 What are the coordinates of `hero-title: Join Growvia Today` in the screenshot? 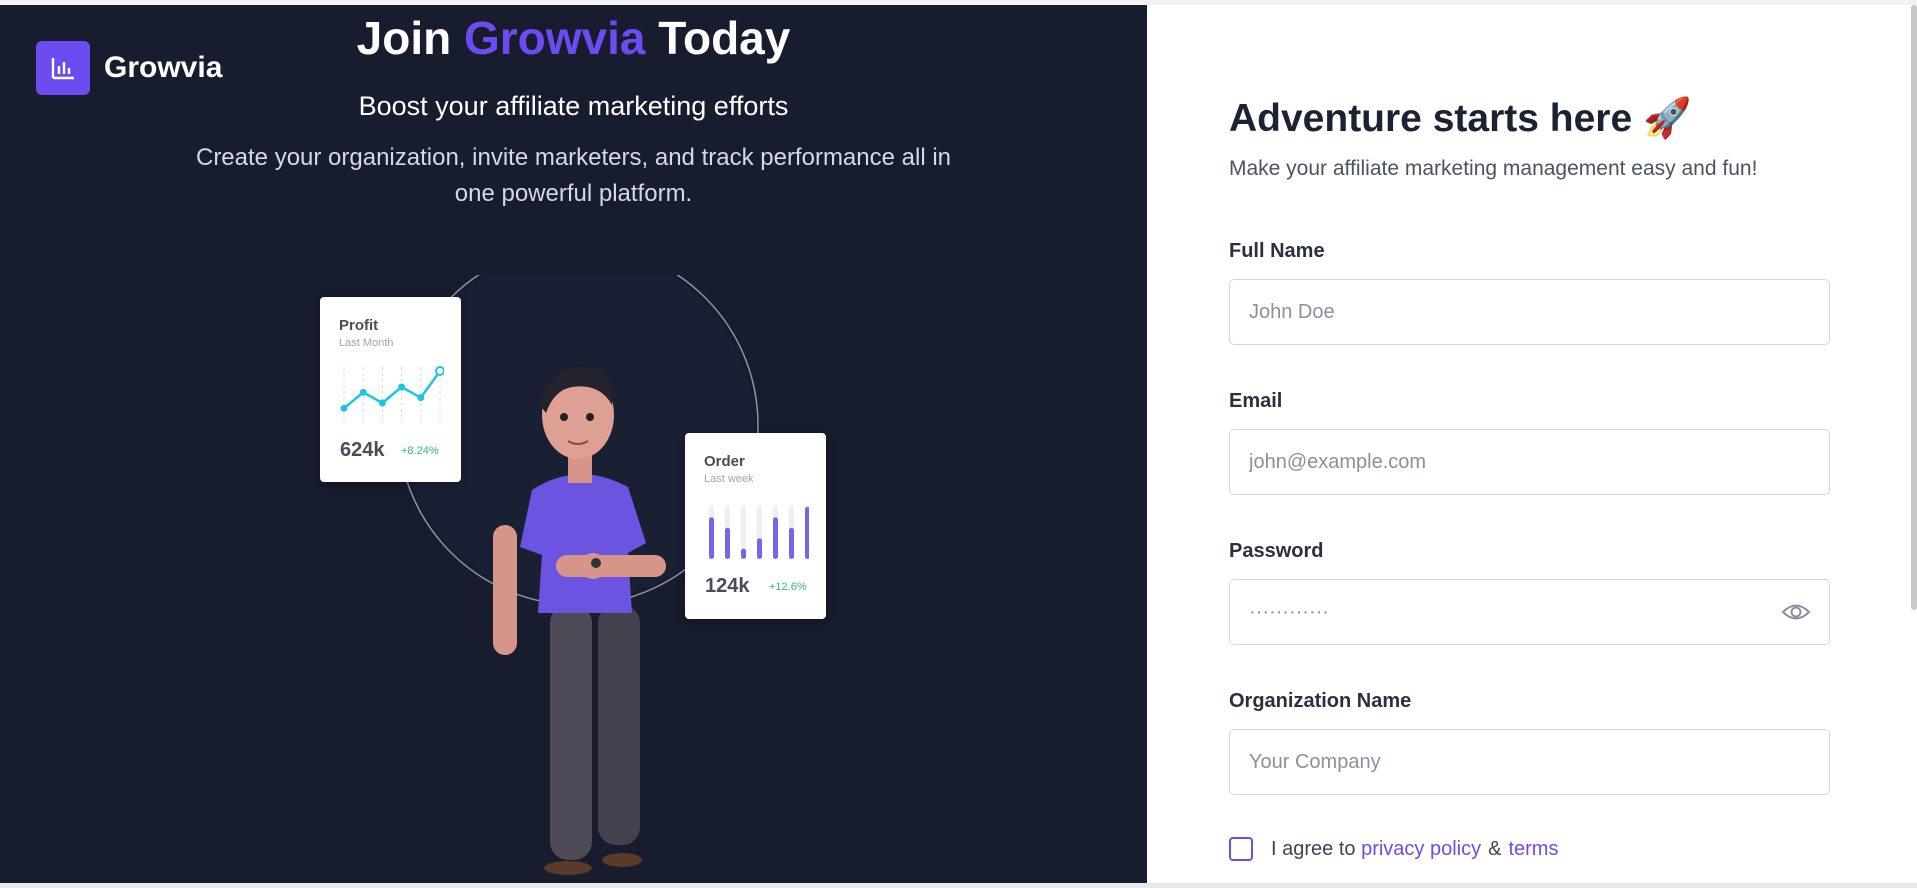 It's located at (573, 38).